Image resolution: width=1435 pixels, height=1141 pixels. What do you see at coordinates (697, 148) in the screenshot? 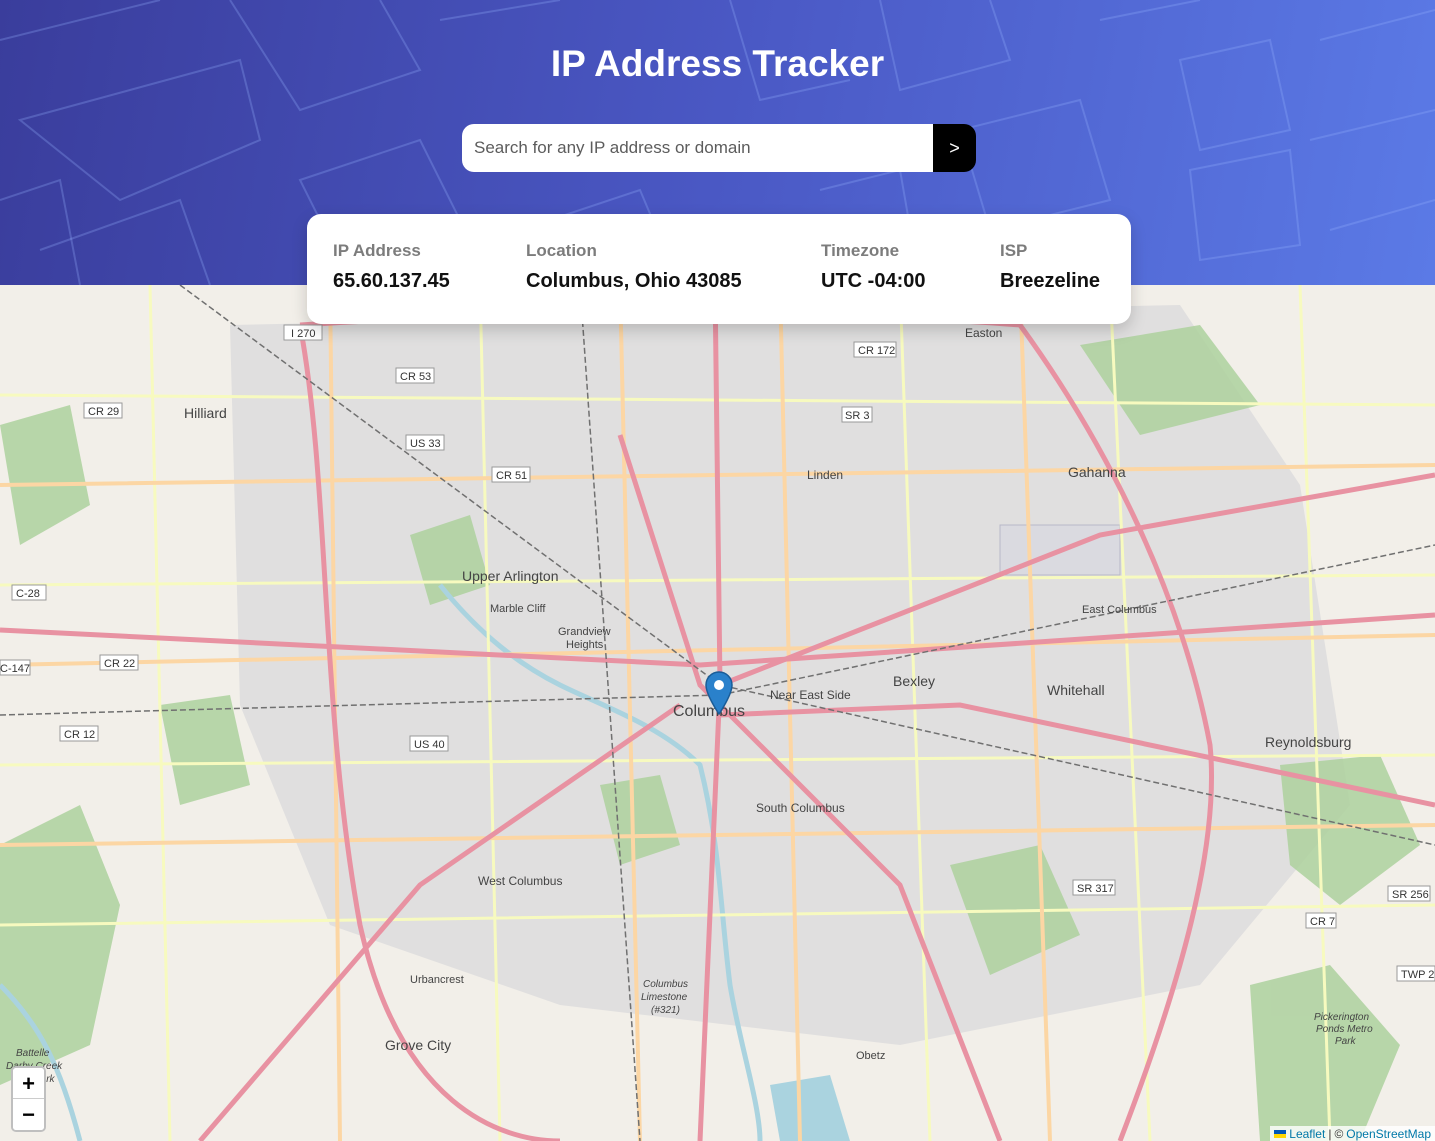
I see `search-input` at bounding box center [697, 148].